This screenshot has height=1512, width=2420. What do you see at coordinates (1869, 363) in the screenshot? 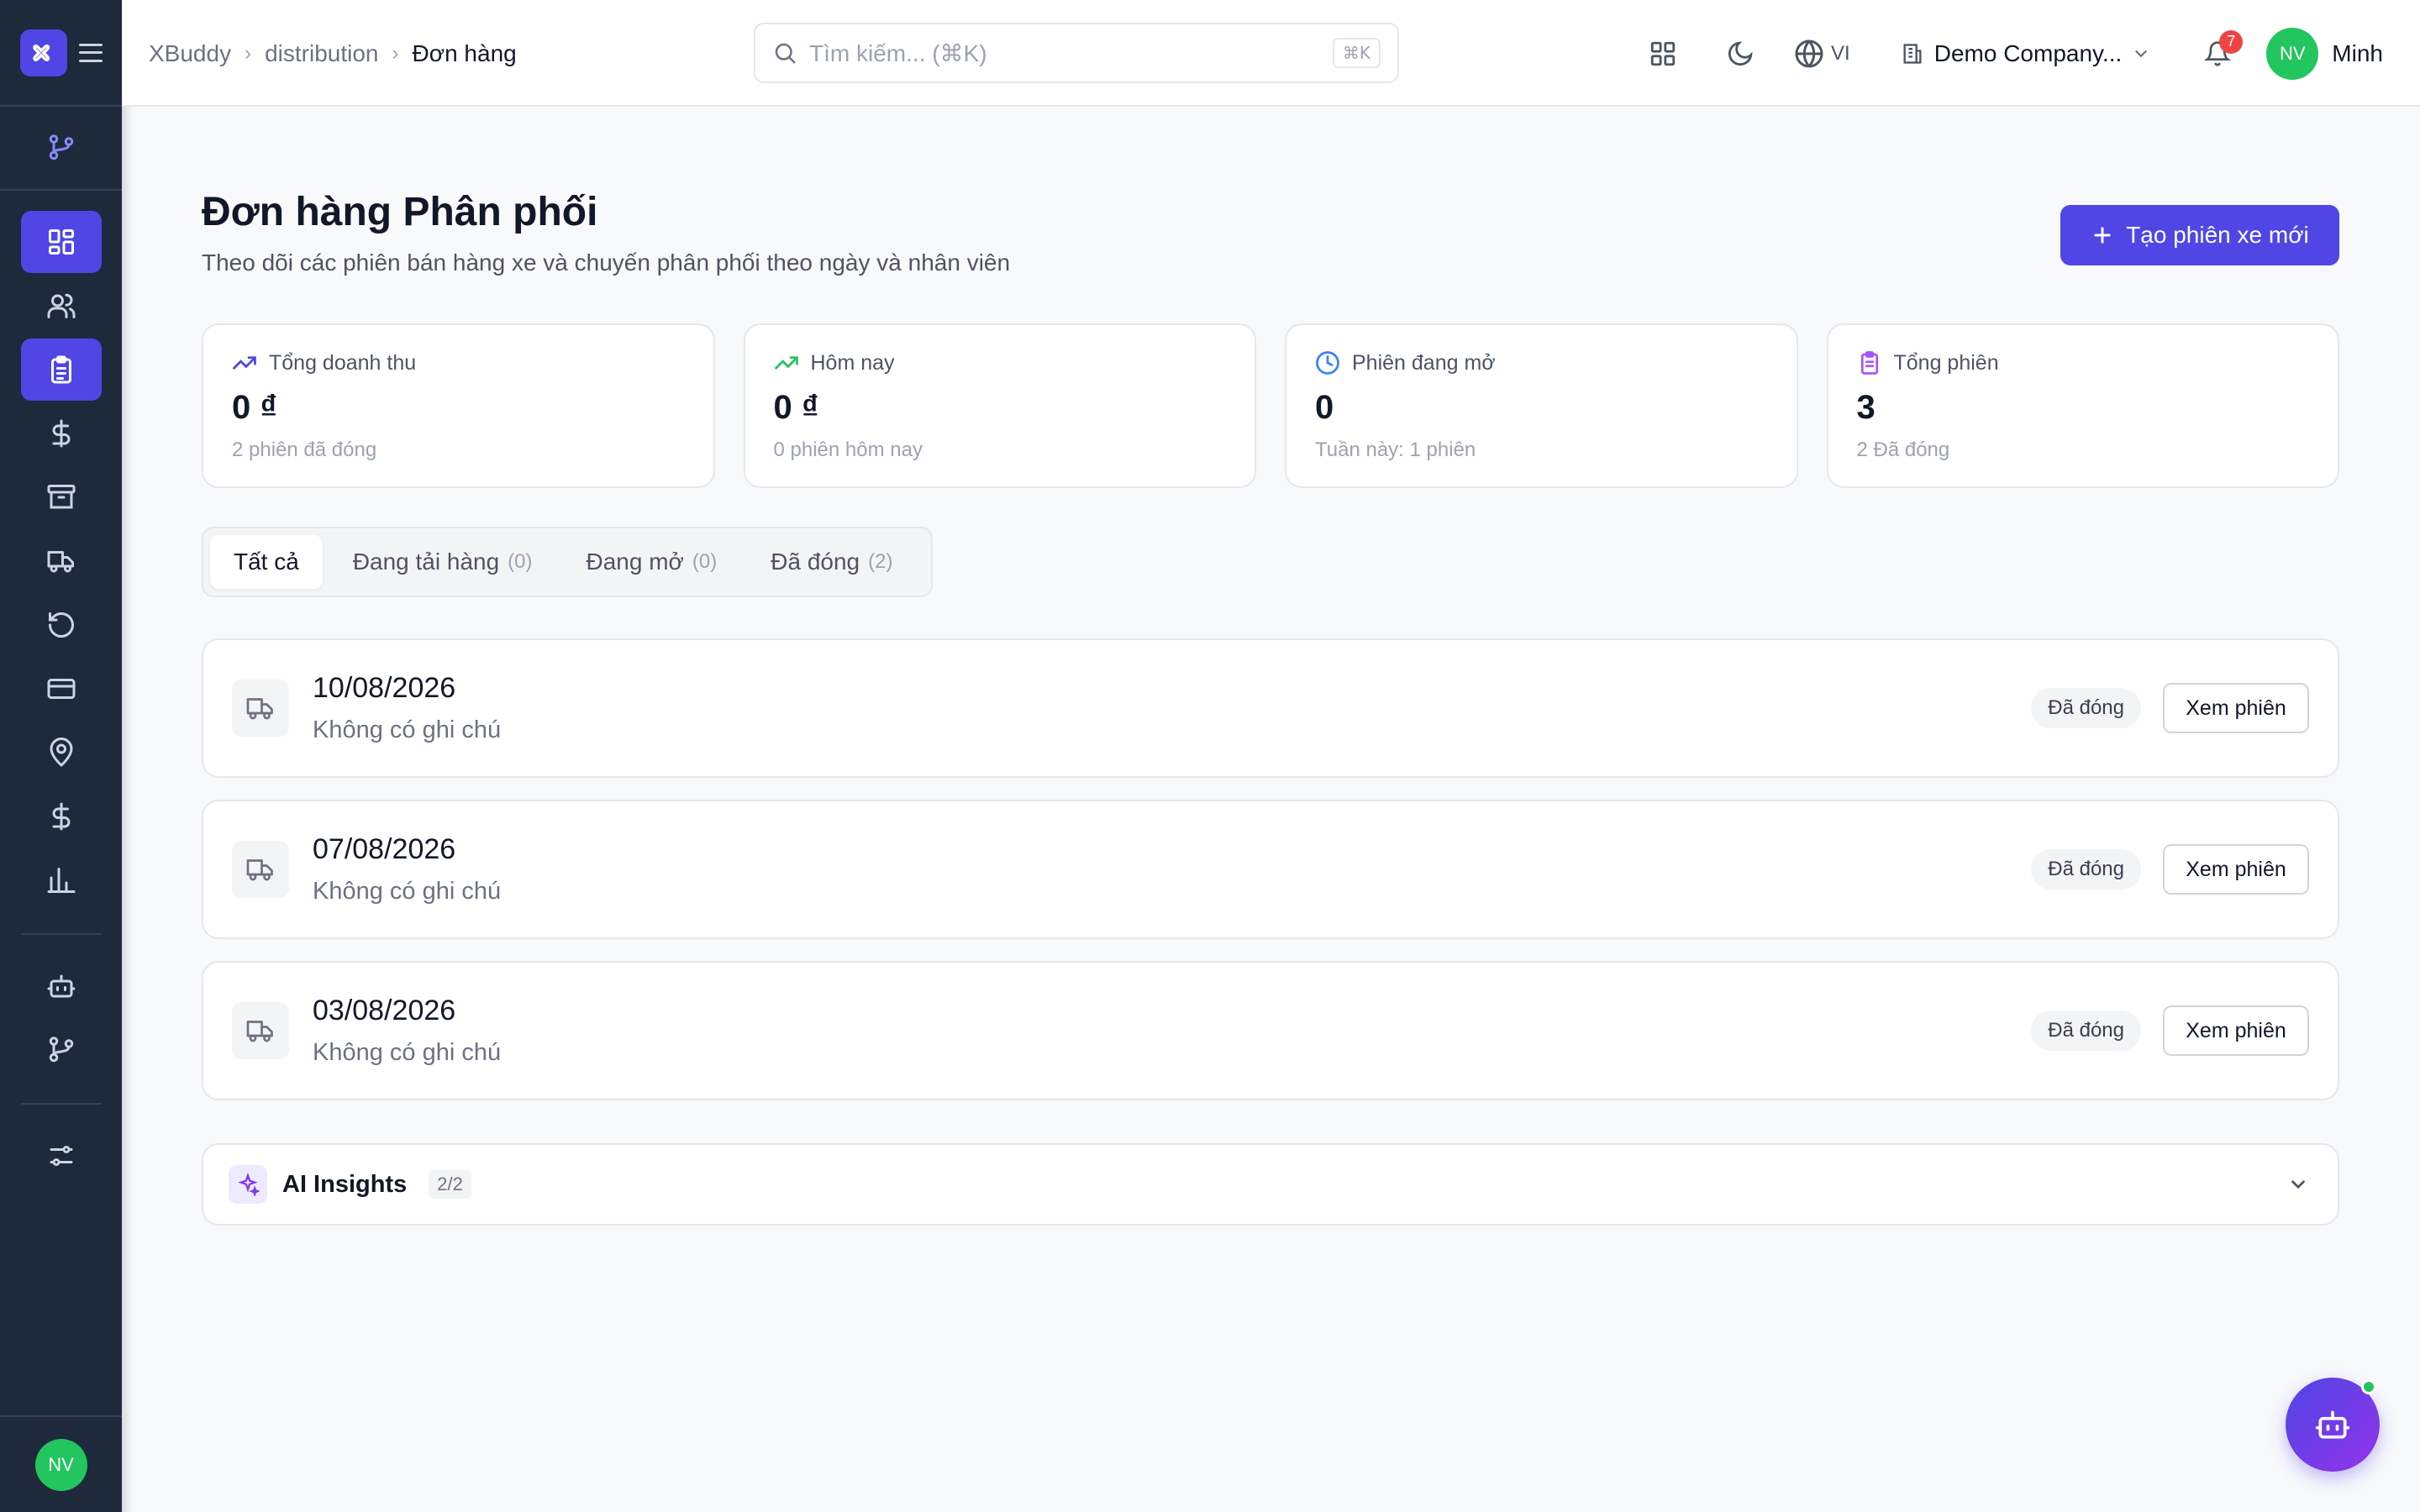
I see `clipboard-icon` at bounding box center [1869, 363].